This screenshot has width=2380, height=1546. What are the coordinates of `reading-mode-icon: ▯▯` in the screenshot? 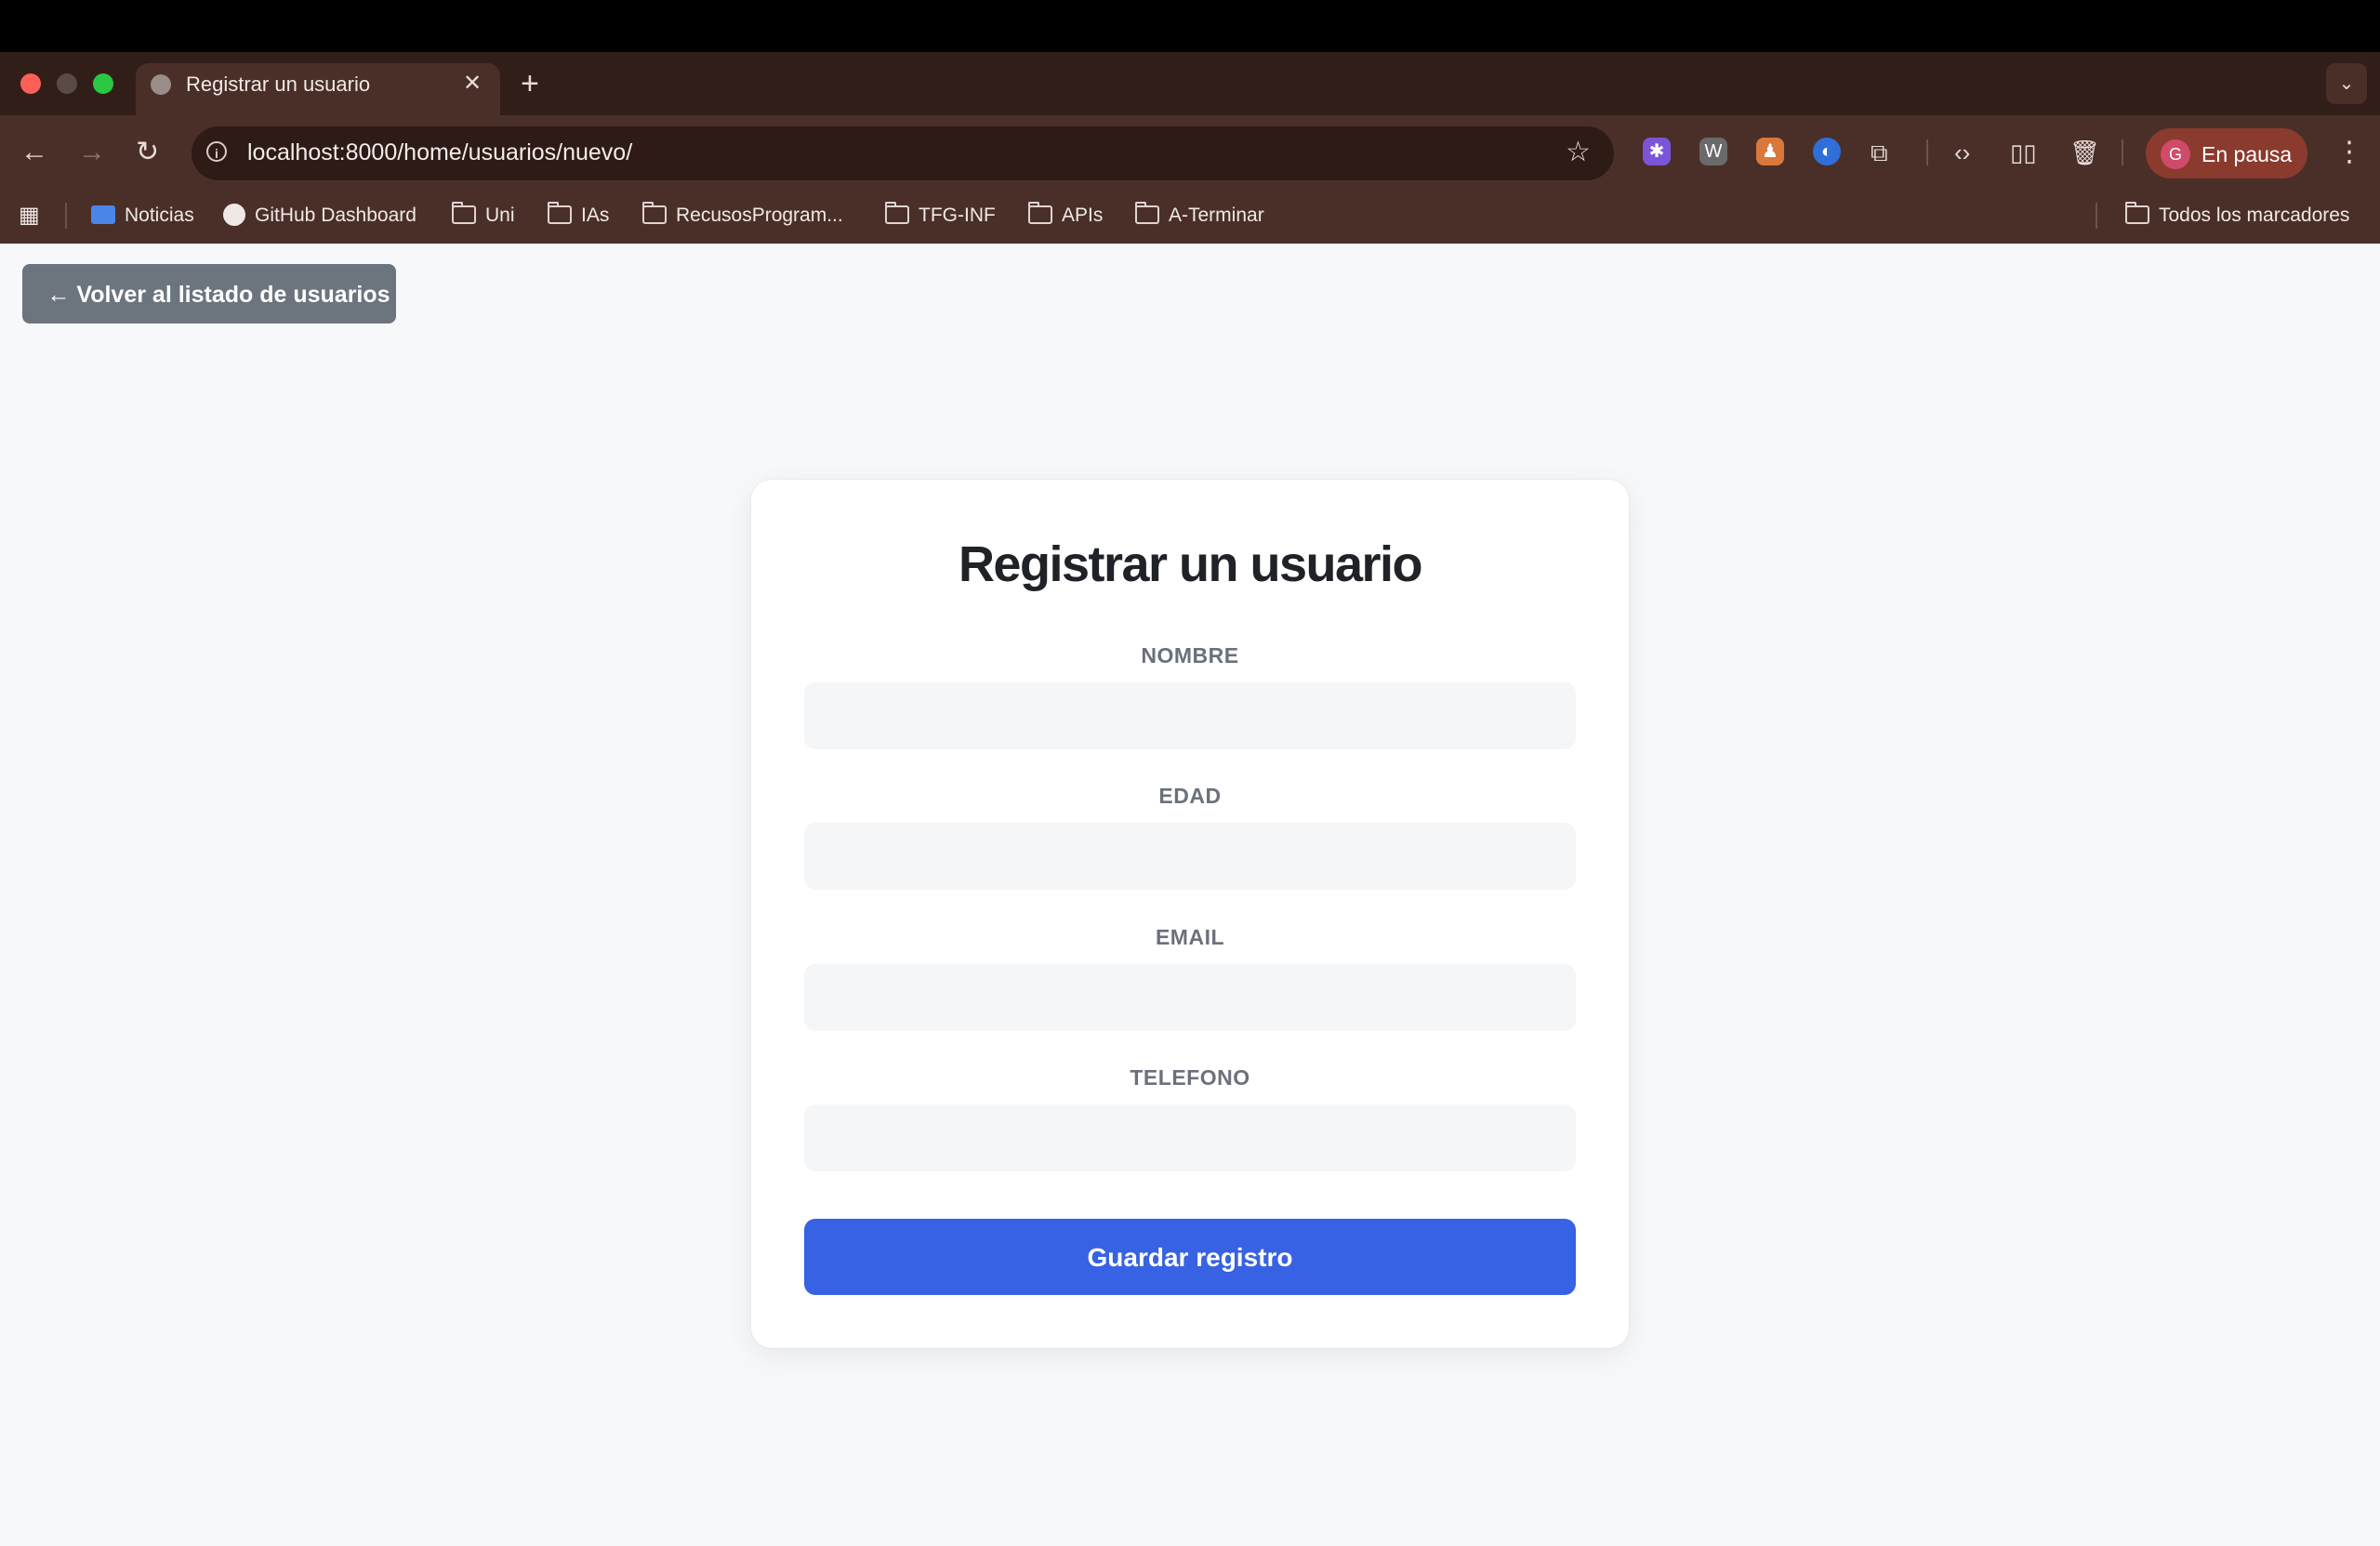 It's located at (2023, 152).